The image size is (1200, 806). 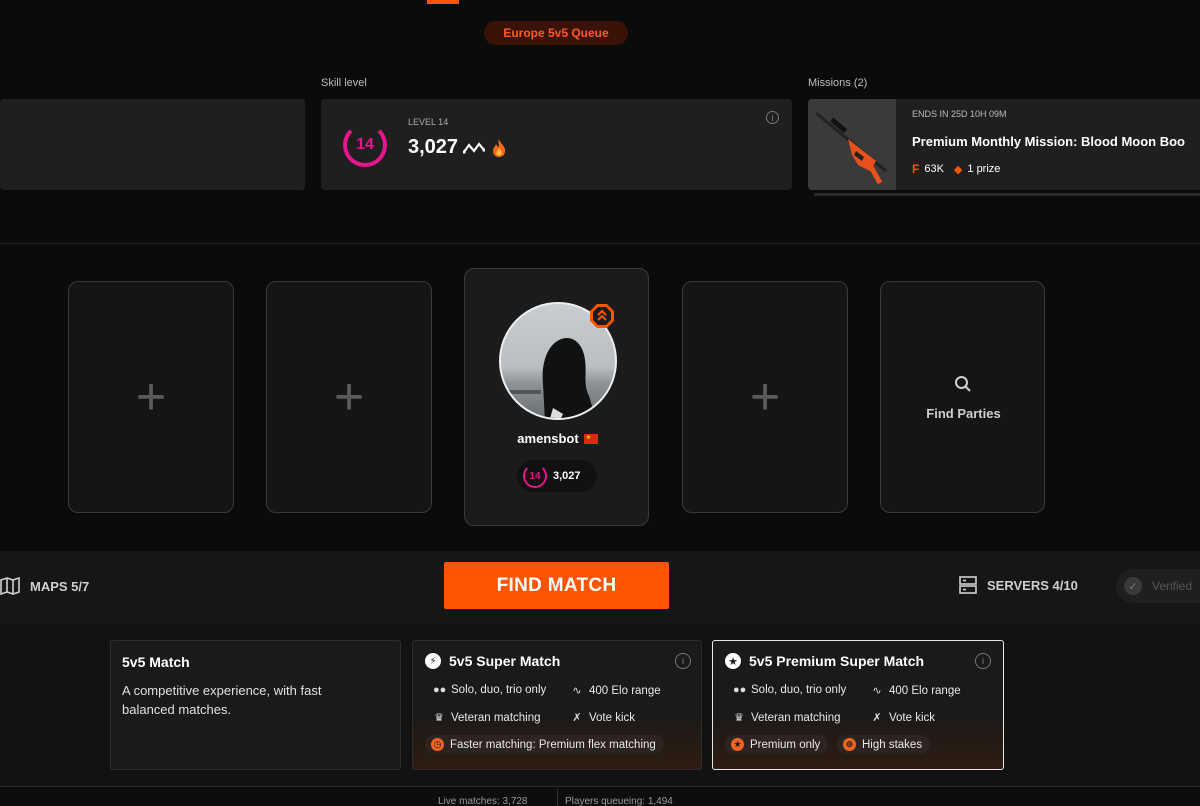 I want to click on player-stats-pill: 14 3,027, so click(x=557, y=476).